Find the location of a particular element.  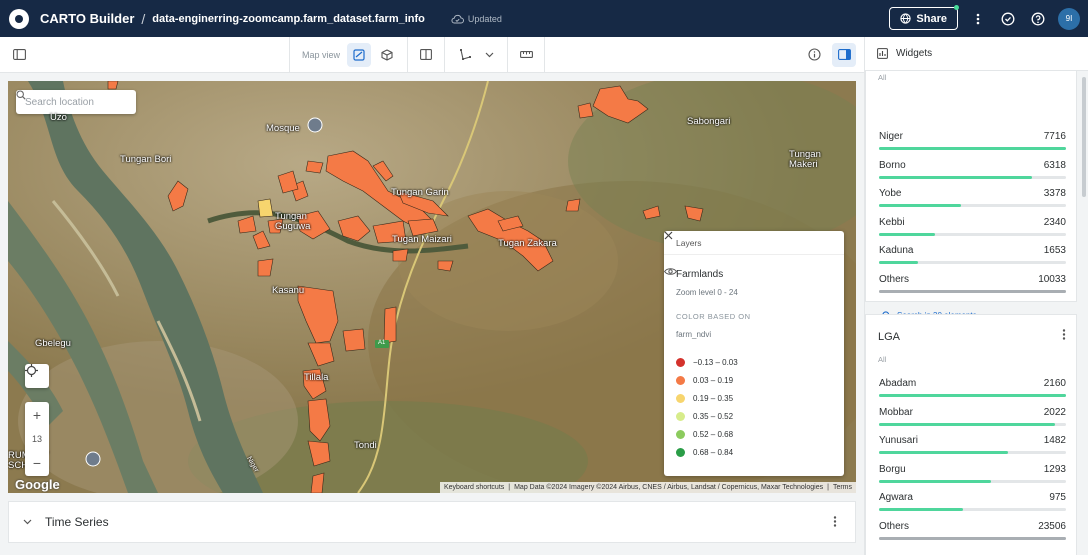

draw-polygon-icon is located at coordinates (465, 55).